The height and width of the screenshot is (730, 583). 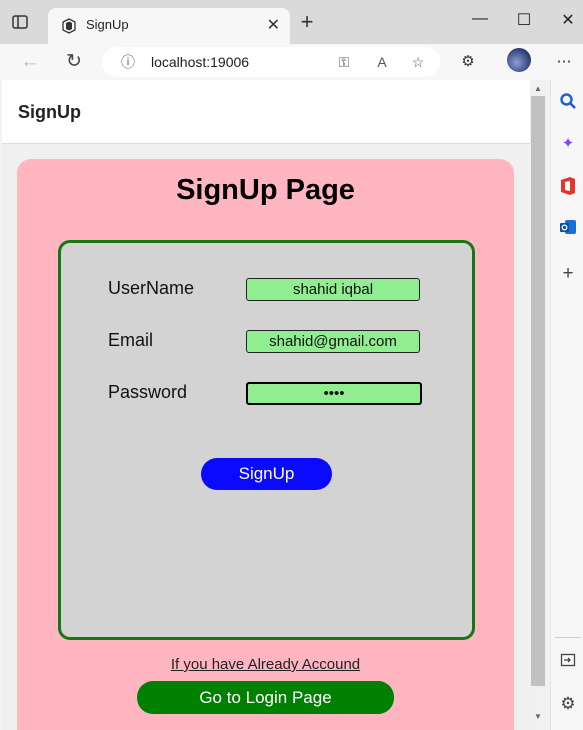 I want to click on browser-toolbar: ← ↻ ⓘ localhost:19006 ⚿ A ☆ ⚙ ⋯, so click(x=291, y=62).